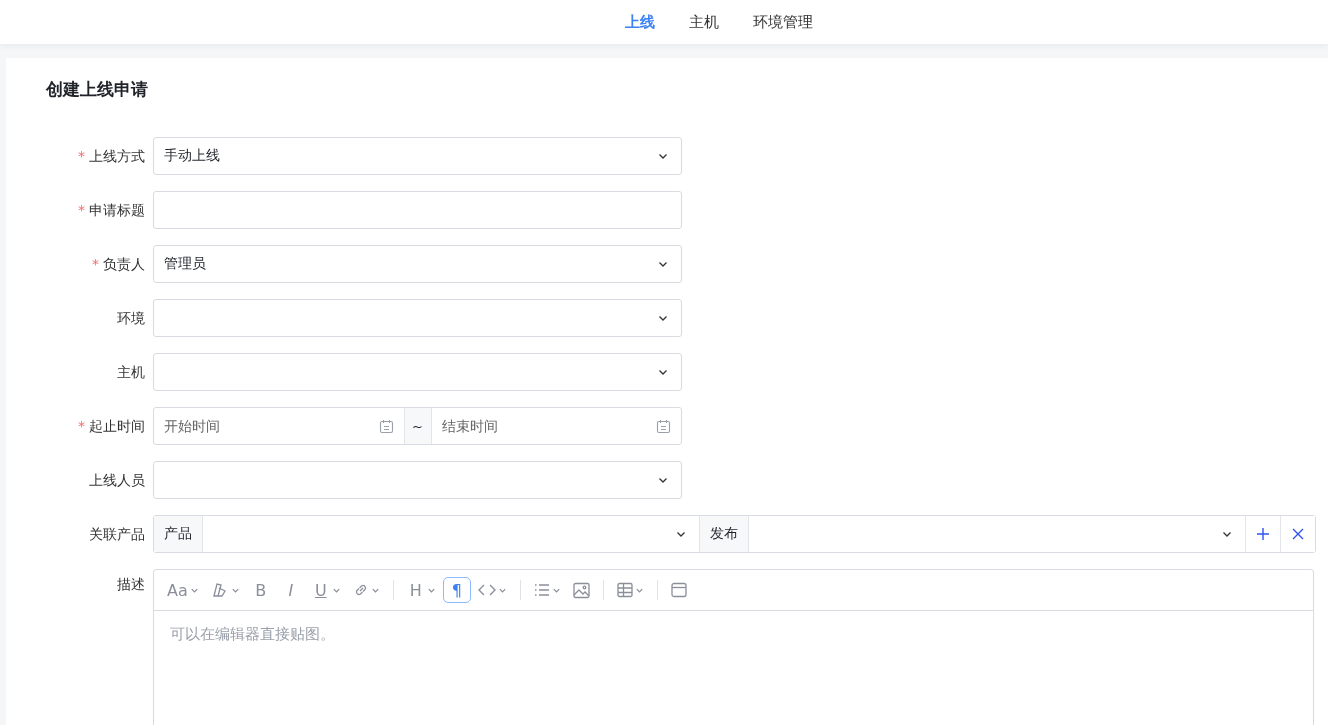  Describe the element at coordinates (131, 318) in the screenshot. I see `field-label: 环境` at that location.